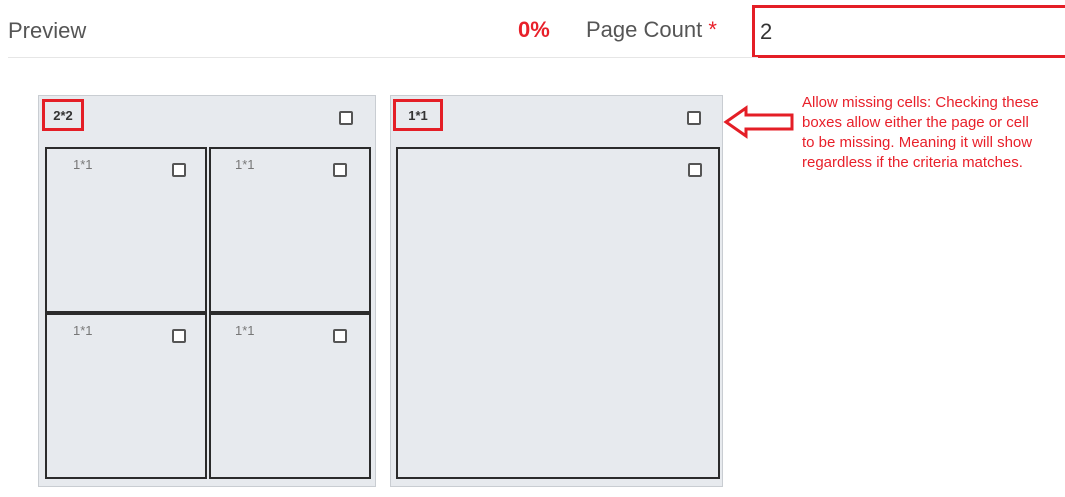 The width and height of the screenshot is (1065, 497). What do you see at coordinates (647, 29) in the screenshot?
I see `page-count-label-text: Page Count` at bounding box center [647, 29].